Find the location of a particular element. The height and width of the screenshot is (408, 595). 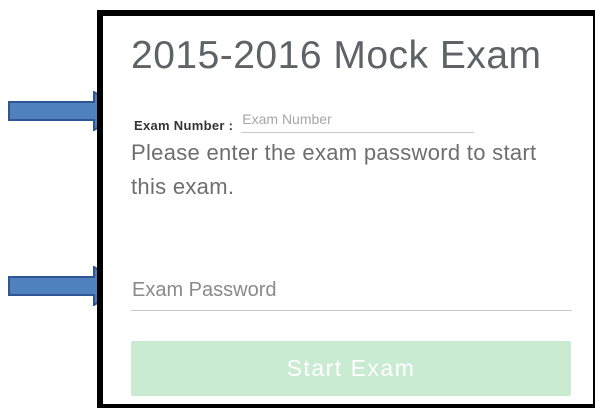

exam-number-label: Exam Number : is located at coordinates (184, 125).